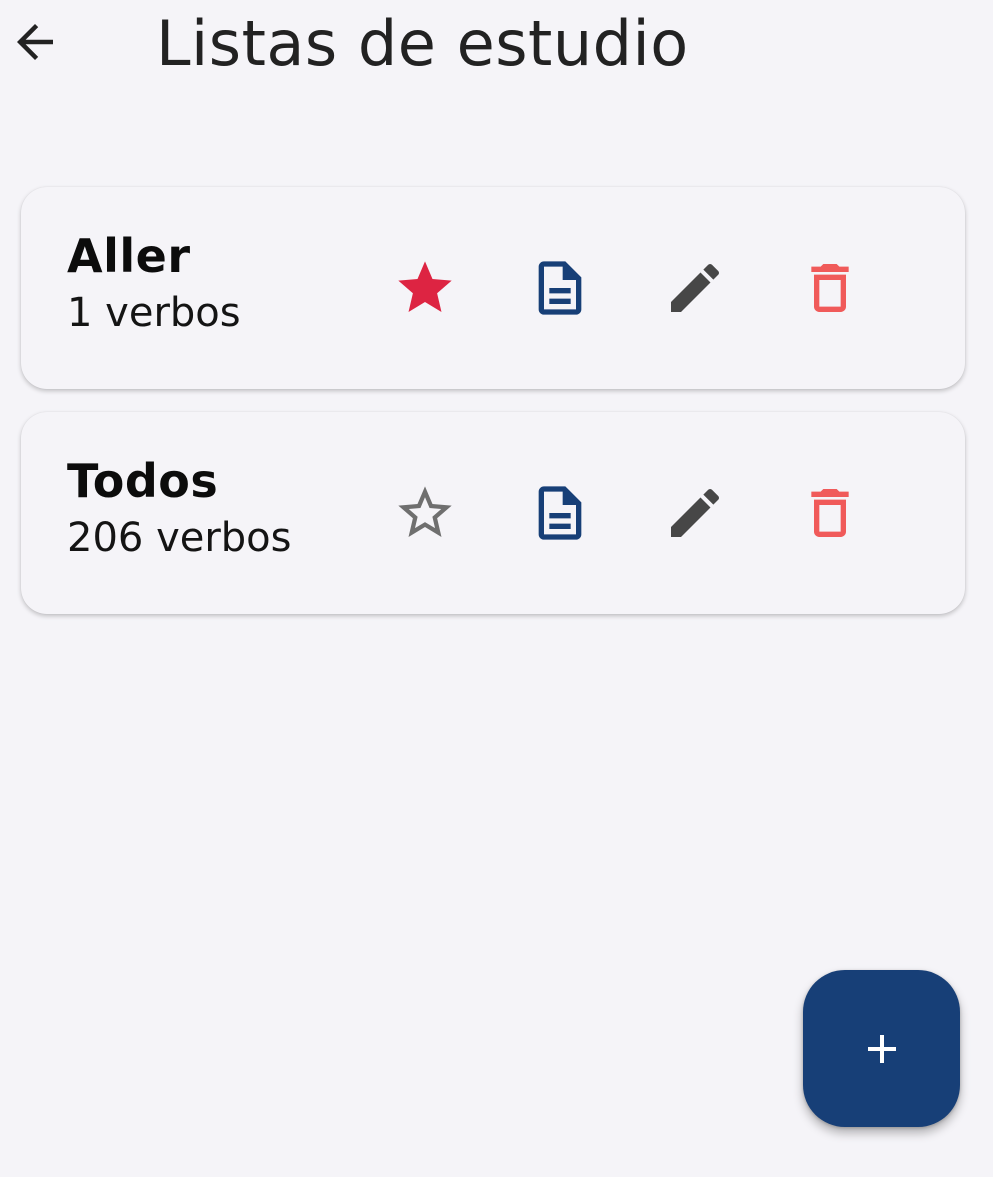  I want to click on star-filled-icon, so click(425, 286).